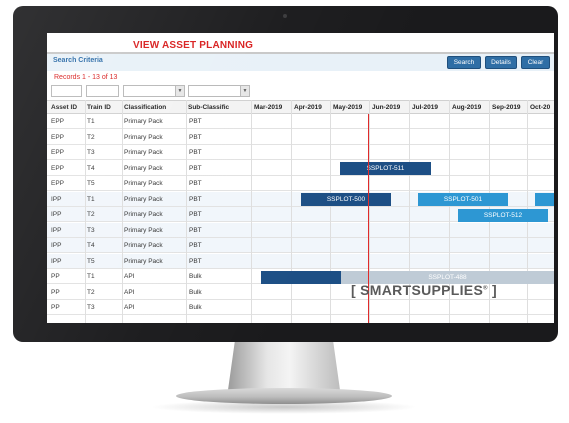  Describe the element at coordinates (300, 261) in the screenshot. I see `table-row: IPP T5 Primary Pack PBT` at that location.